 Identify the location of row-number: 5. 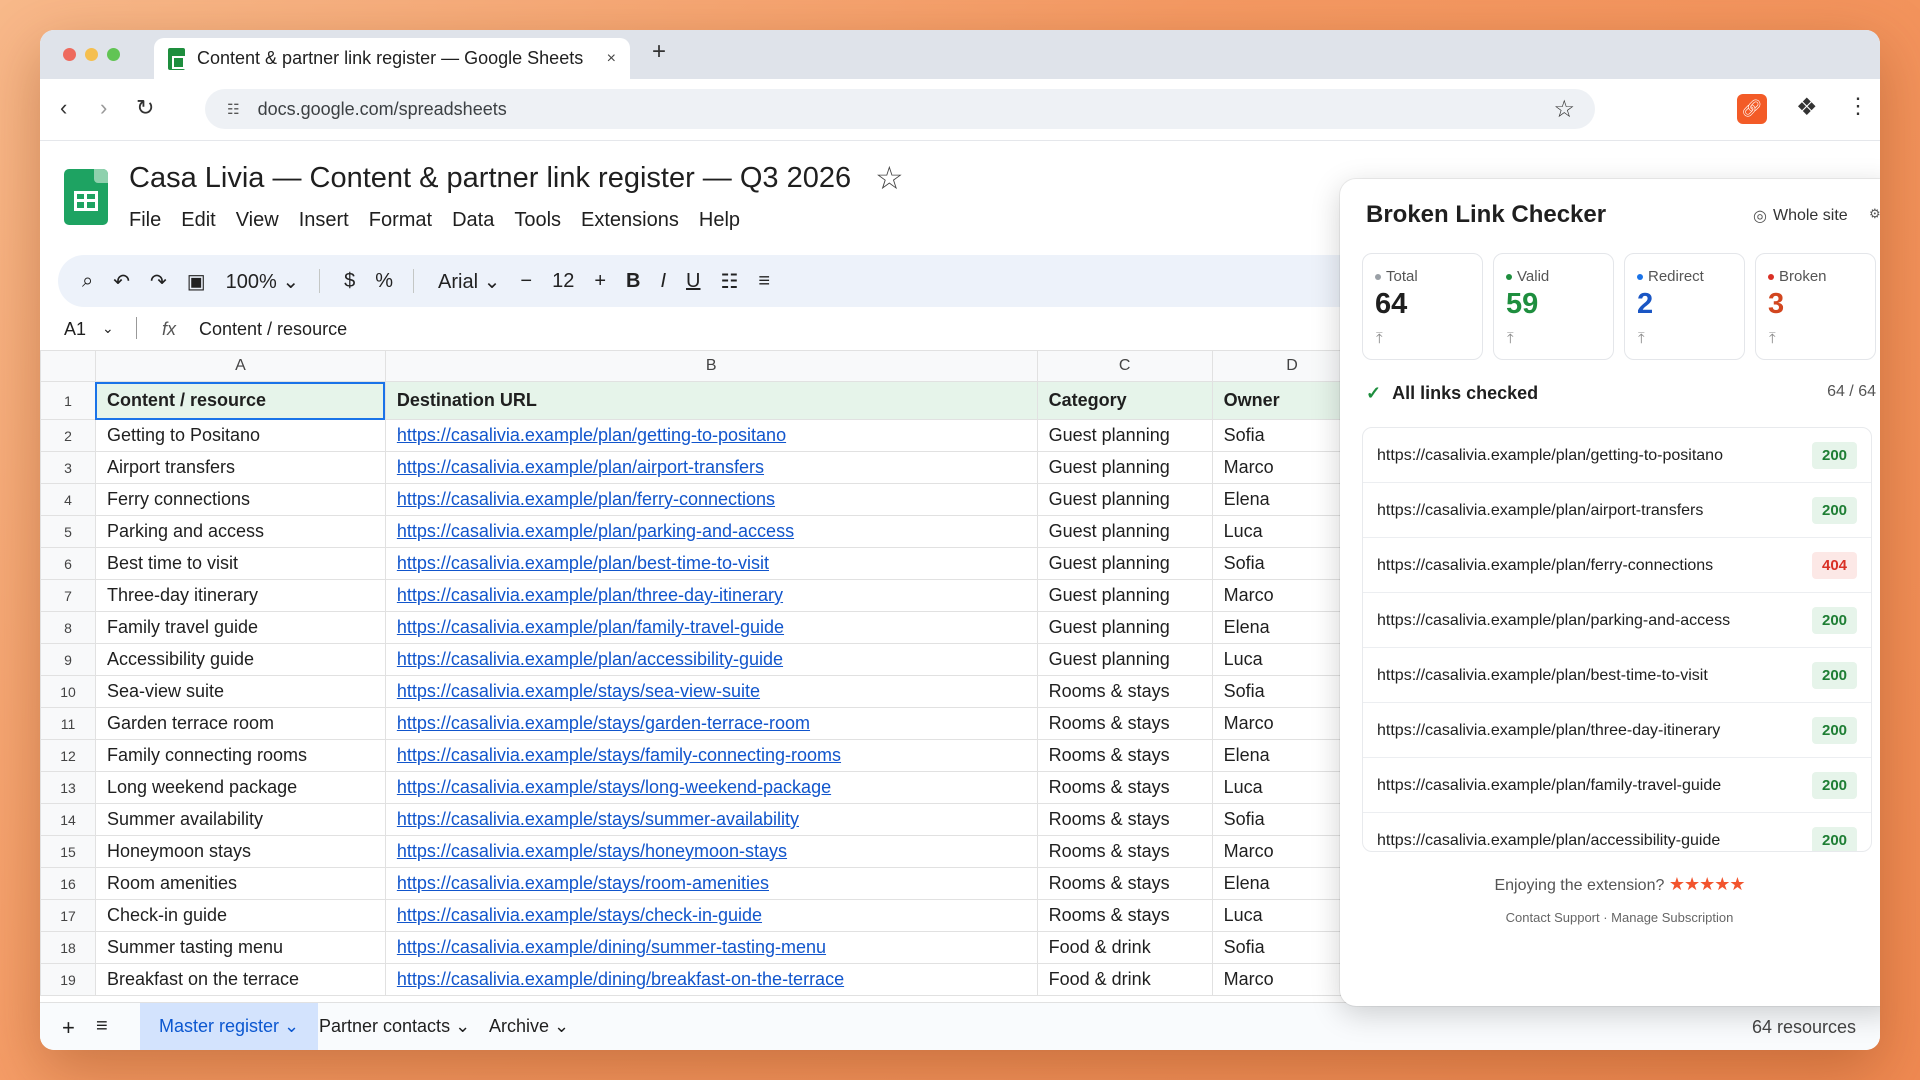
(68, 531).